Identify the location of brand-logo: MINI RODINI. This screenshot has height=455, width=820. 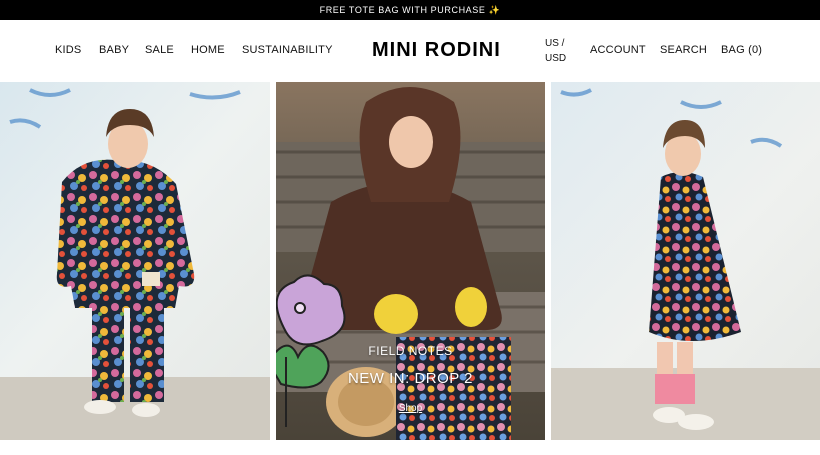
(436, 50).